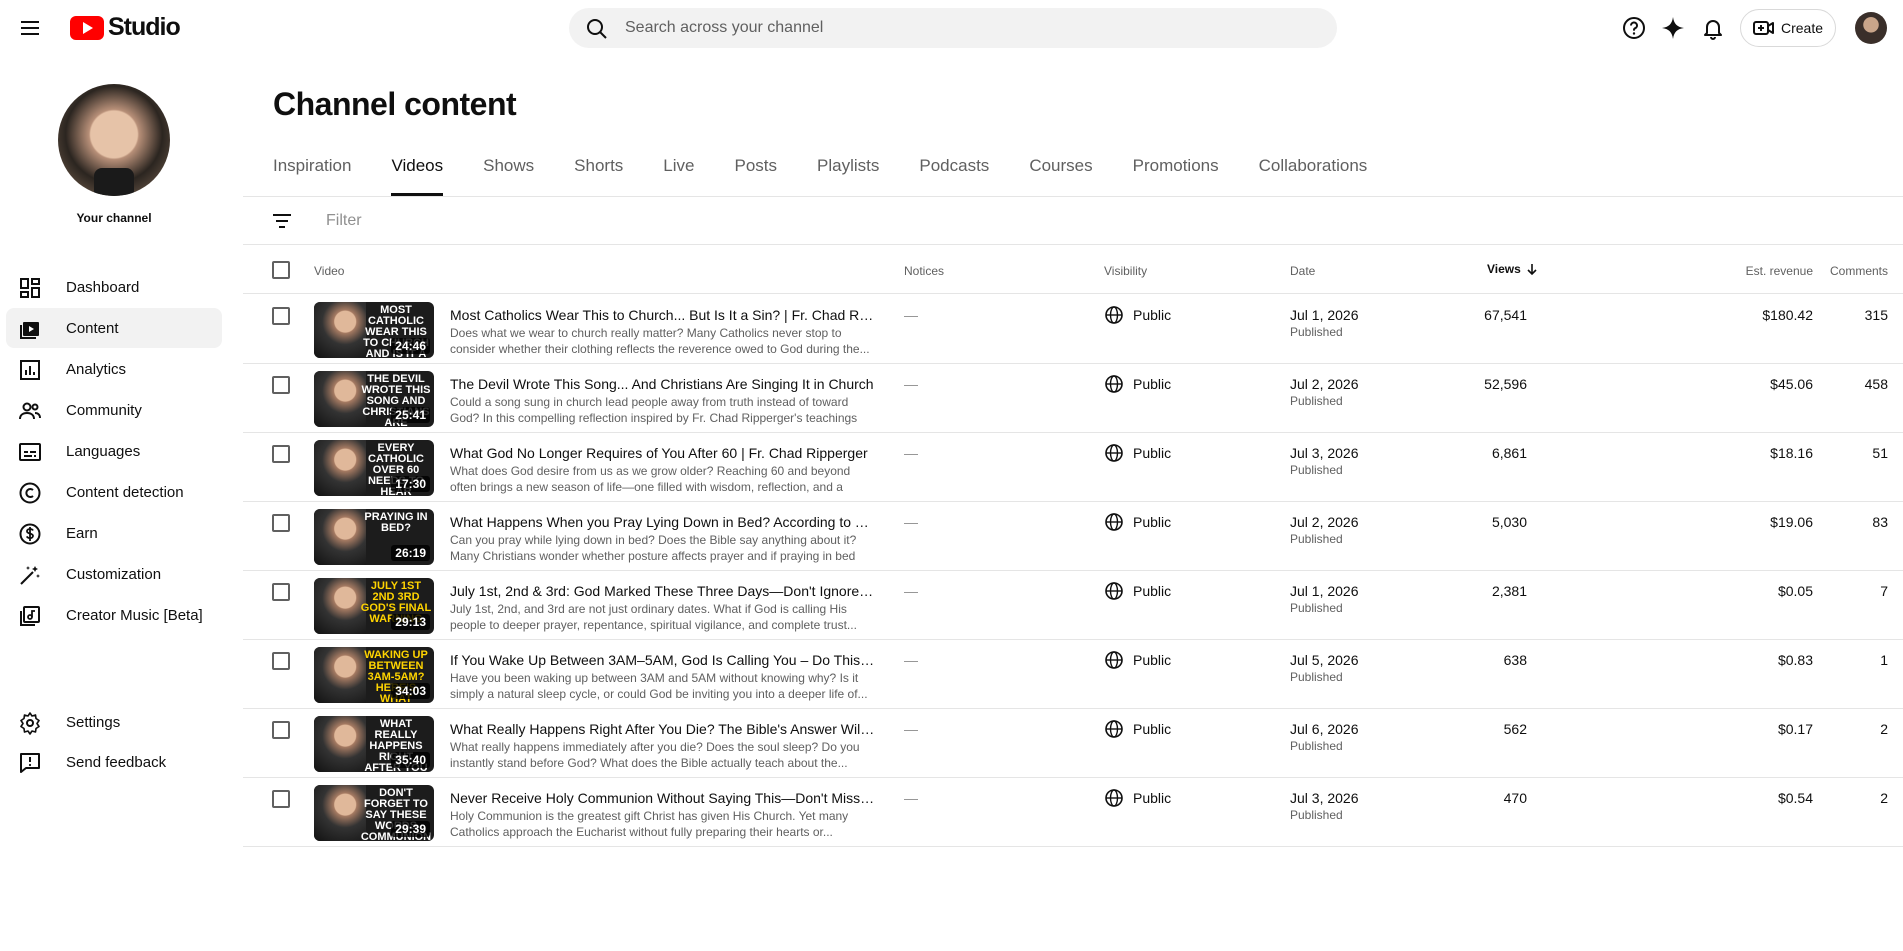 This screenshot has height=951, width=1903. Describe the element at coordinates (1871, 28) in the screenshot. I see `account-avatar` at that location.